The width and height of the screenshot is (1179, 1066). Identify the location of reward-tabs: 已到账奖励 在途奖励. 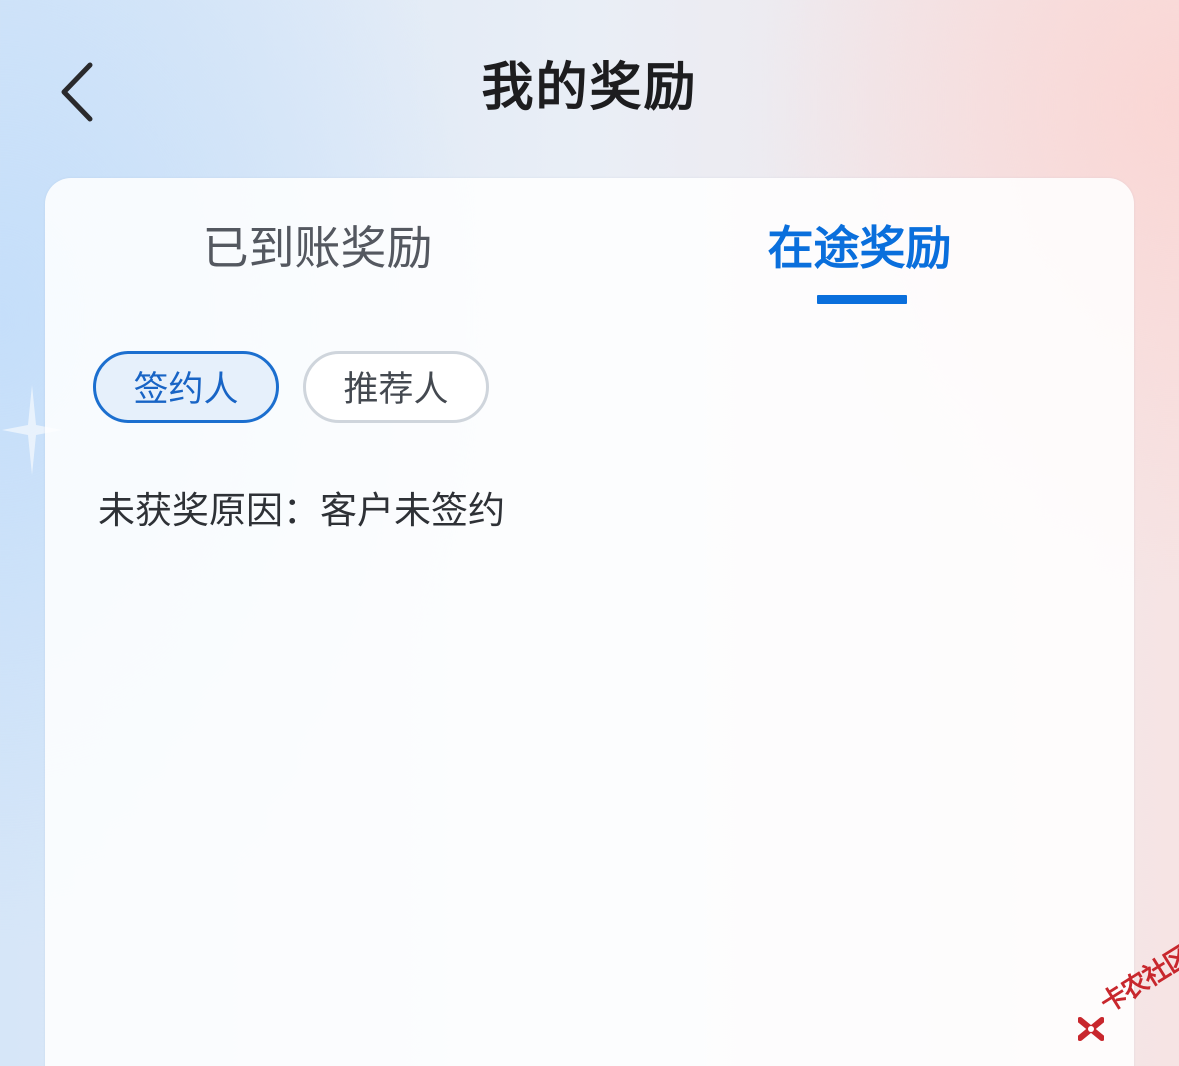
(589, 243).